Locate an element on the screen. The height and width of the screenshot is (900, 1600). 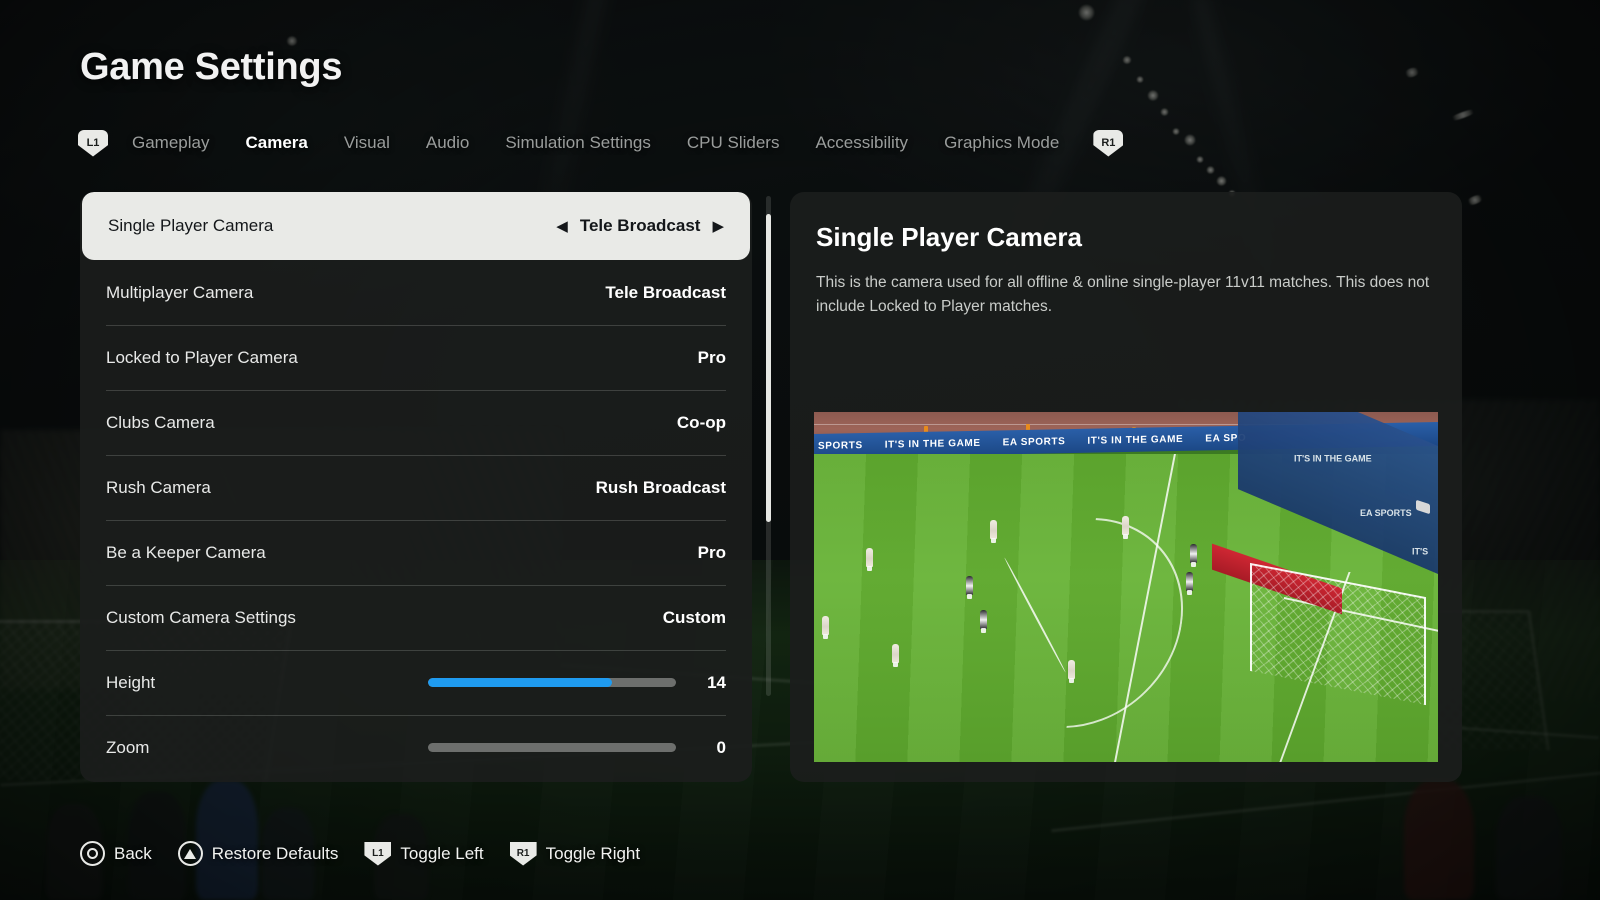
preview-board-text: EA SPORTS is located at coordinates (1034, 441).